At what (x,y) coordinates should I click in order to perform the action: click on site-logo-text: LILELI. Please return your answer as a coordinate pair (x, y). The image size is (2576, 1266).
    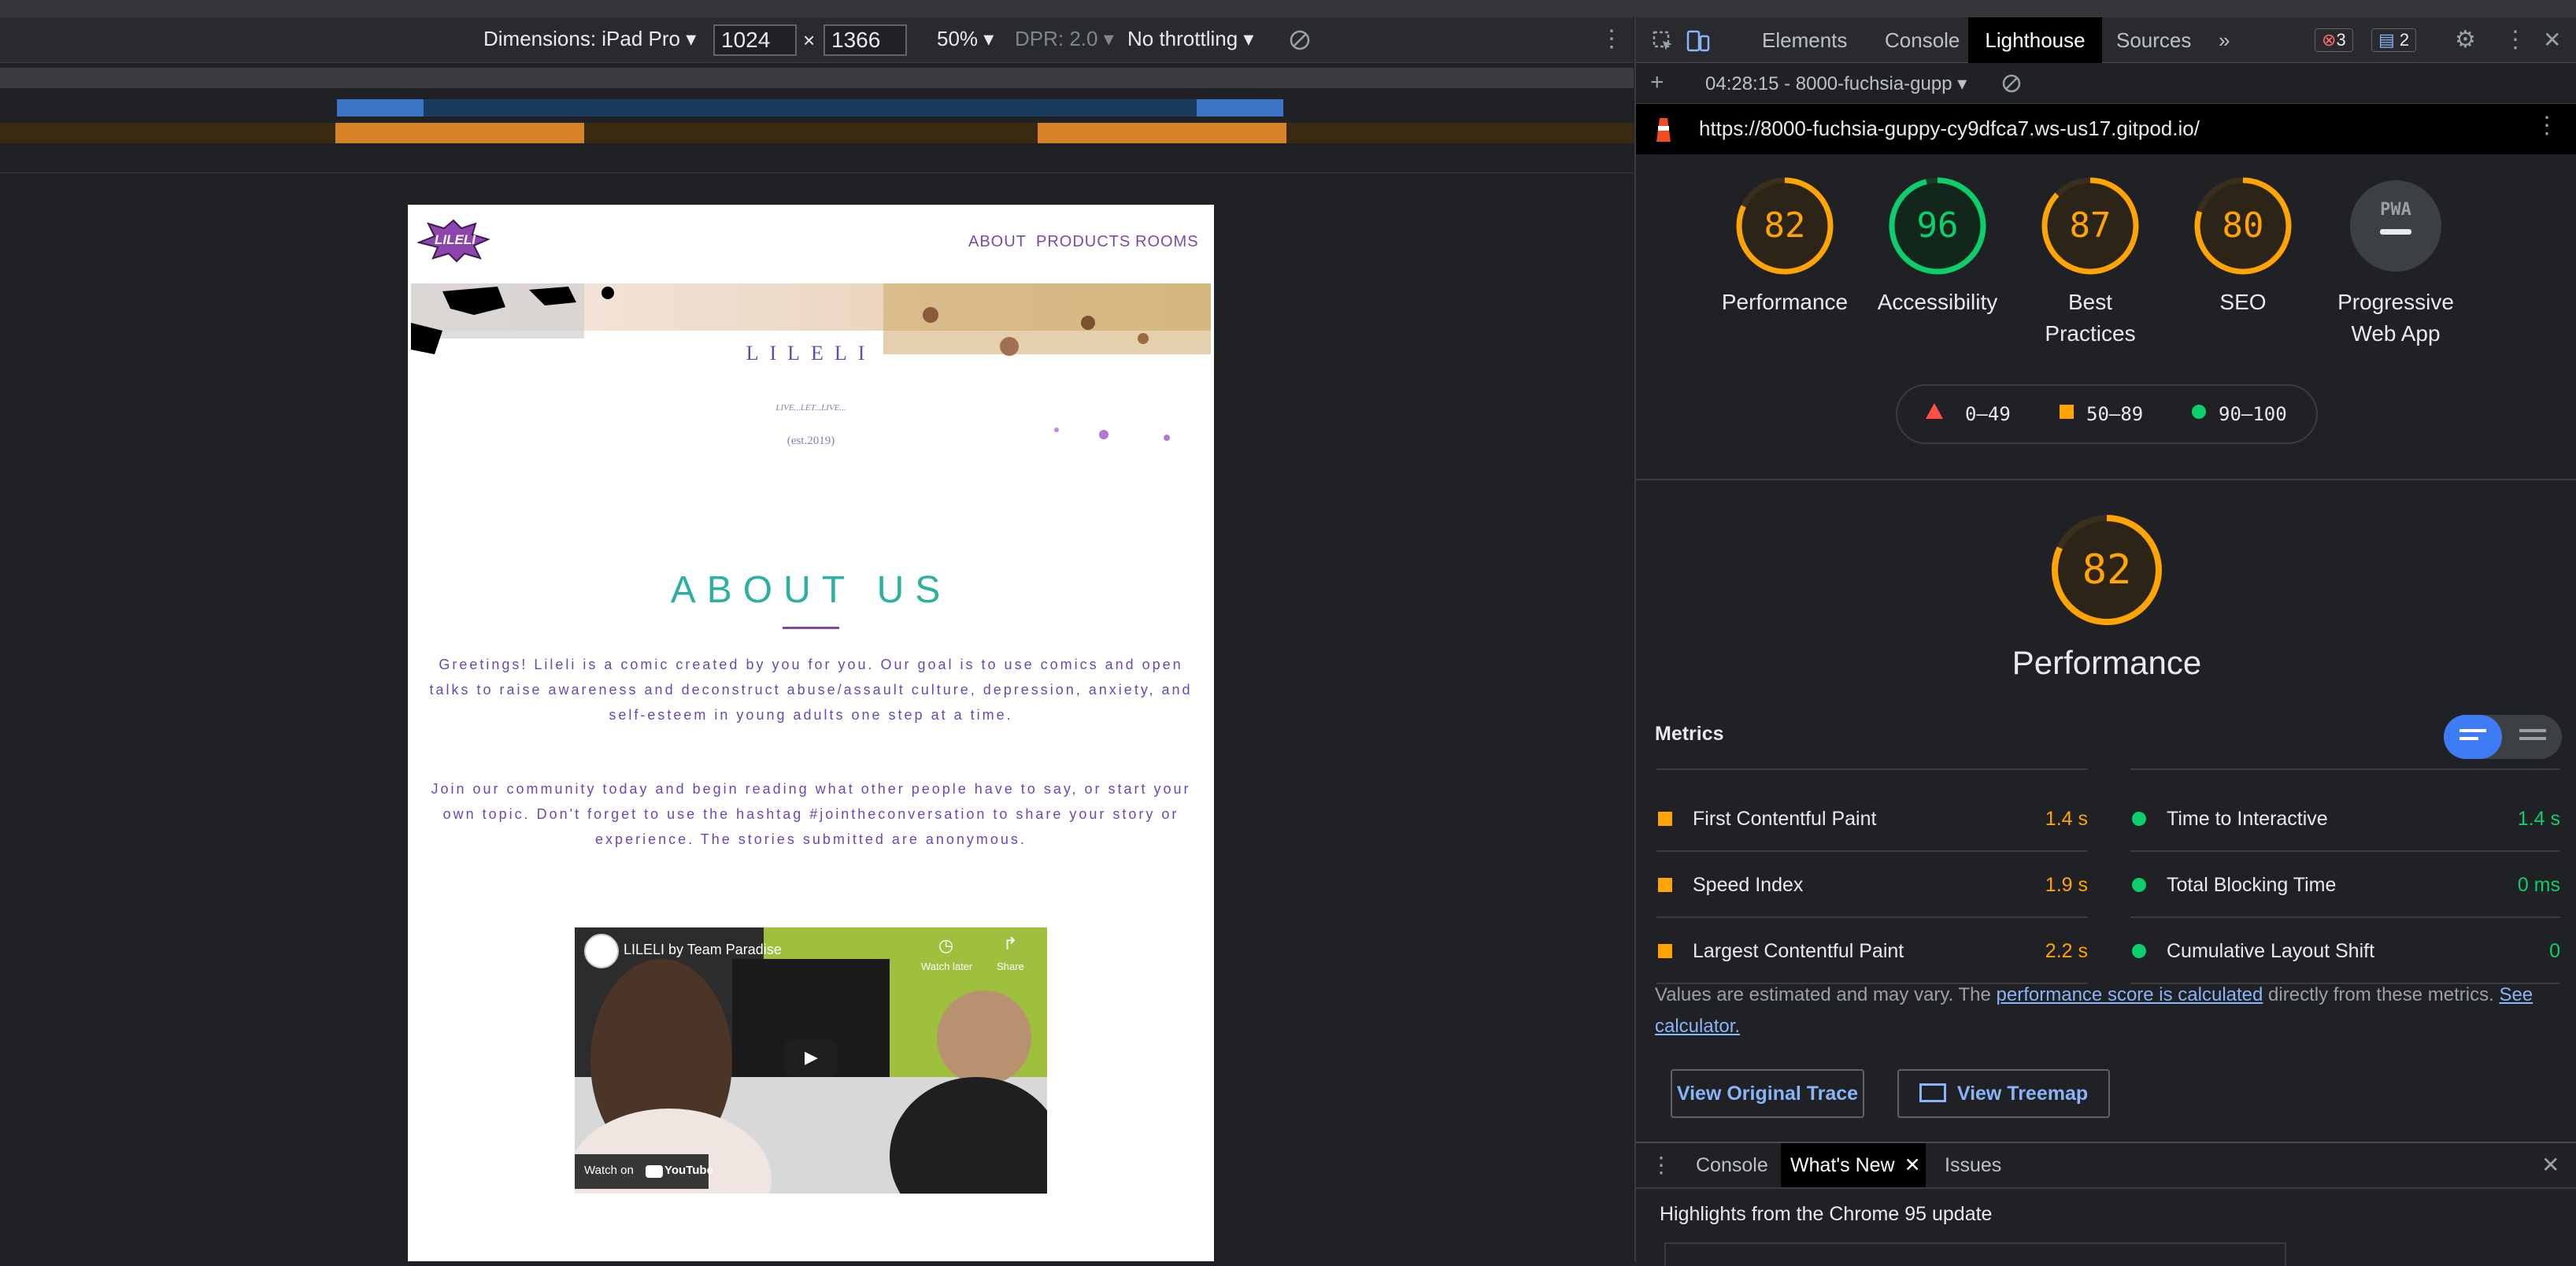
    Looking at the image, I should click on (455, 239).